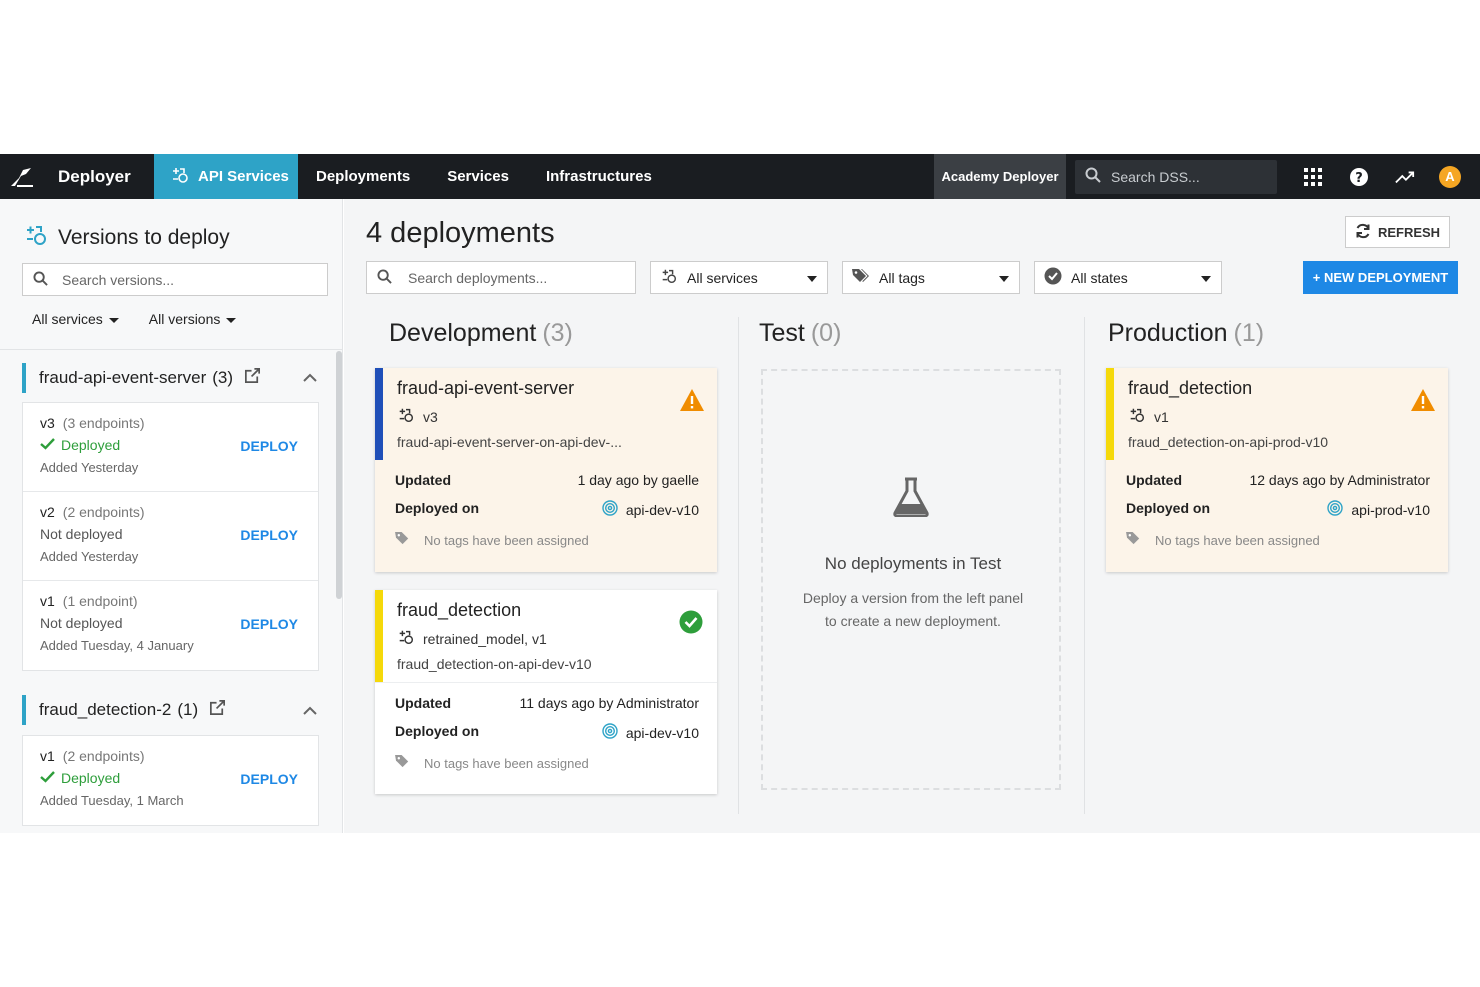 Image resolution: width=1480 pixels, height=987 pixels. I want to click on activity-trend-icon, so click(1405, 177).